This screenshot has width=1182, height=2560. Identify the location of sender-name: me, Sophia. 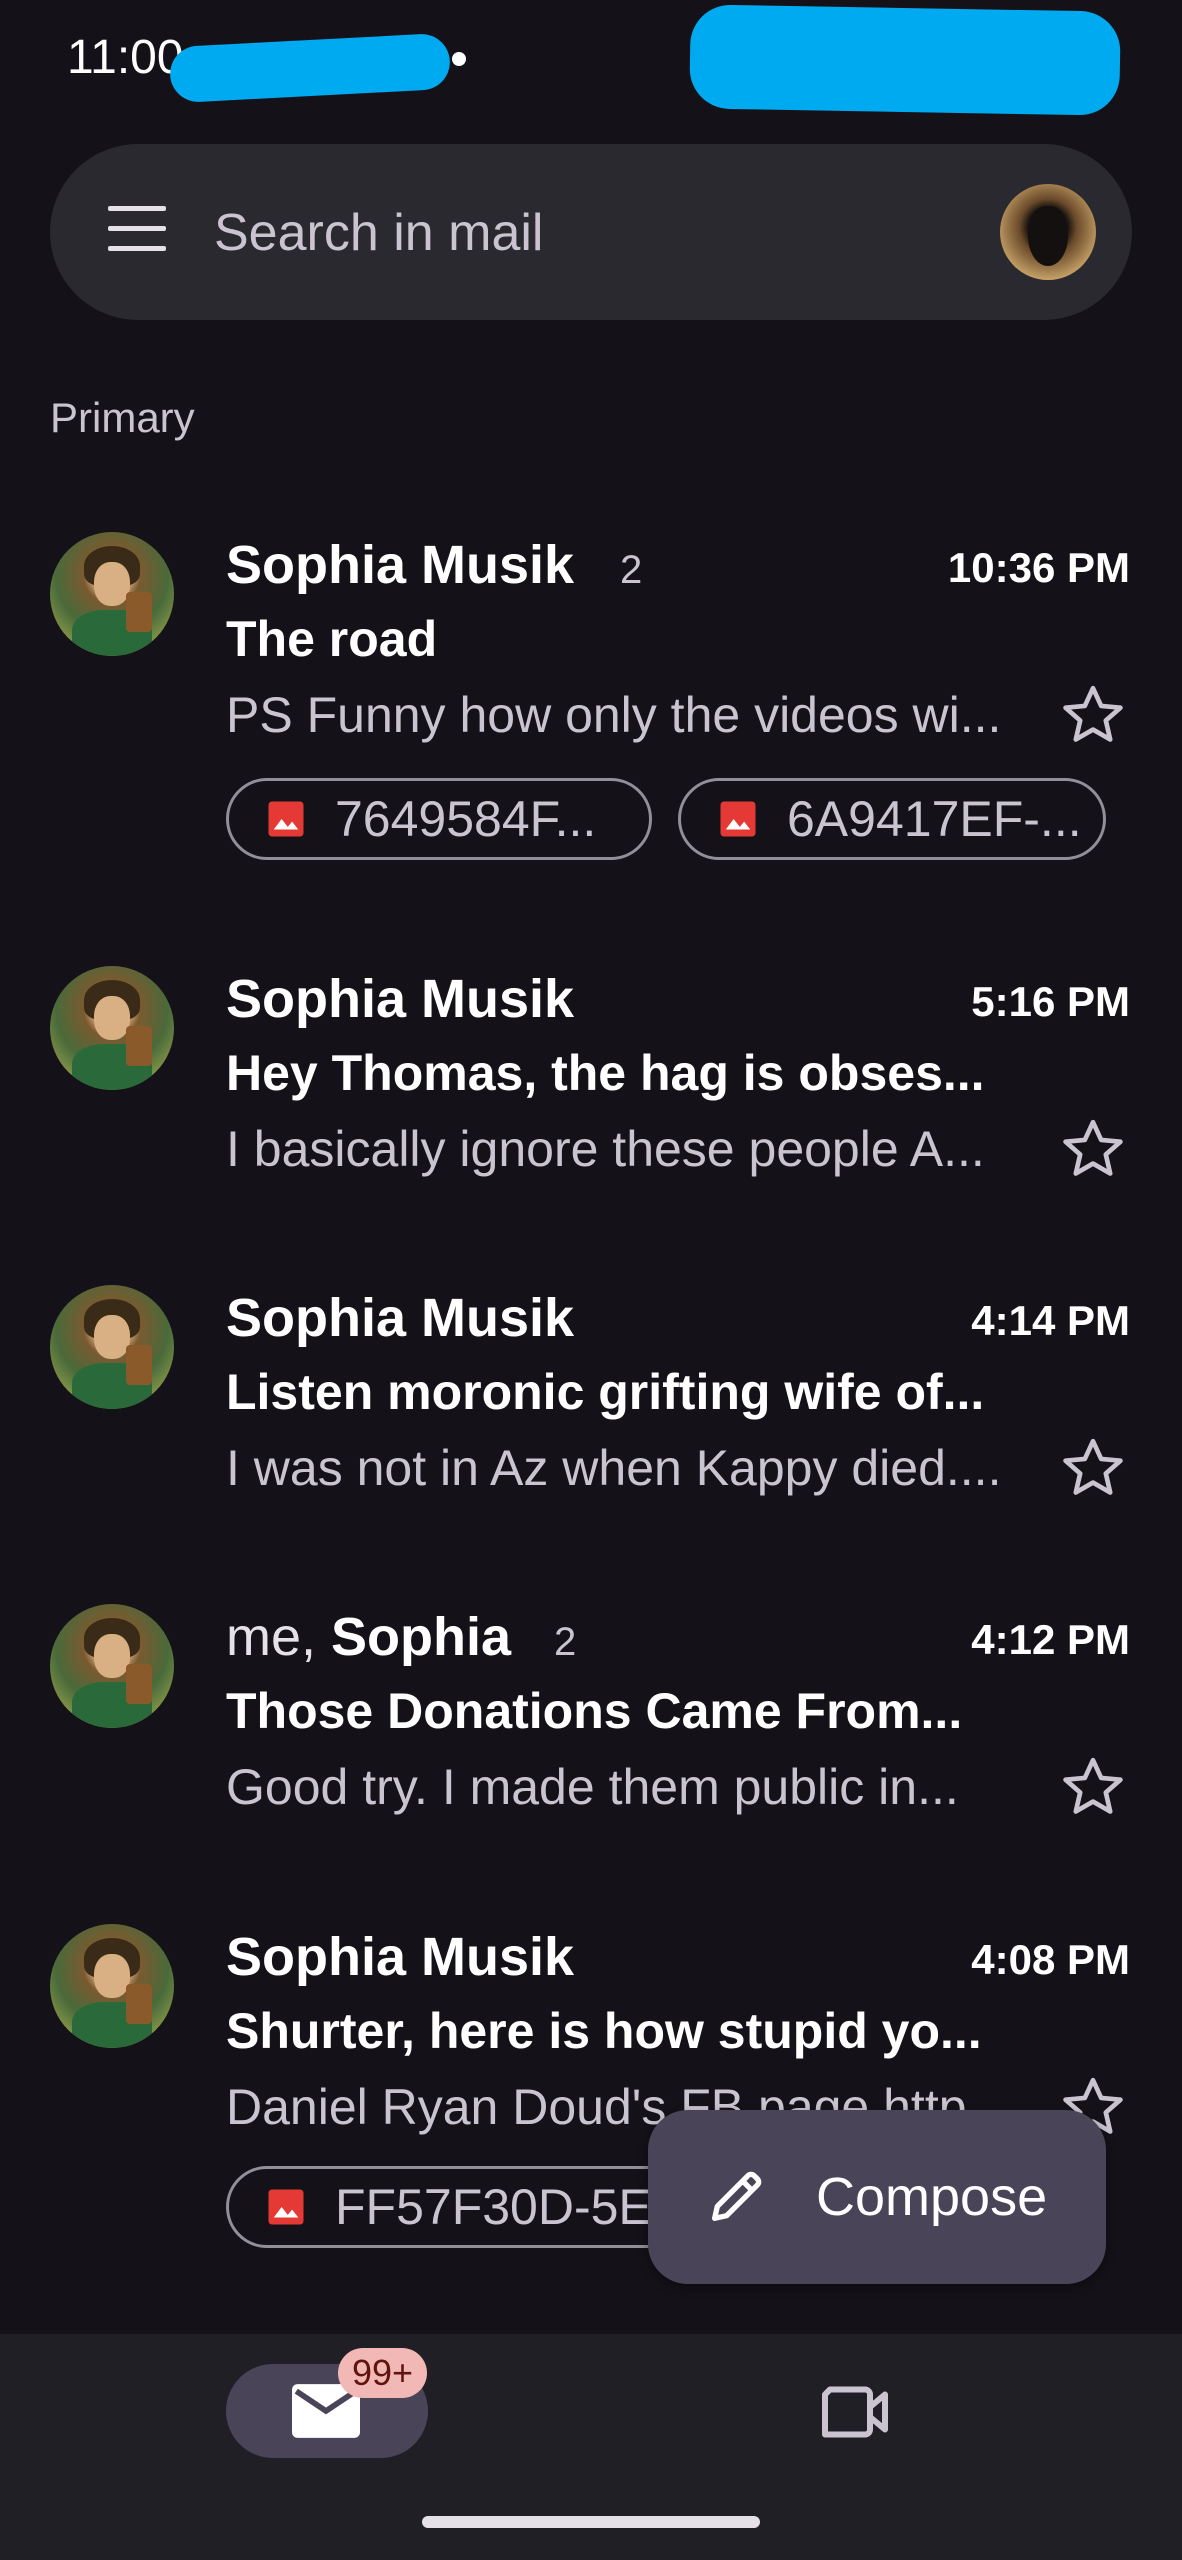
(368, 1637).